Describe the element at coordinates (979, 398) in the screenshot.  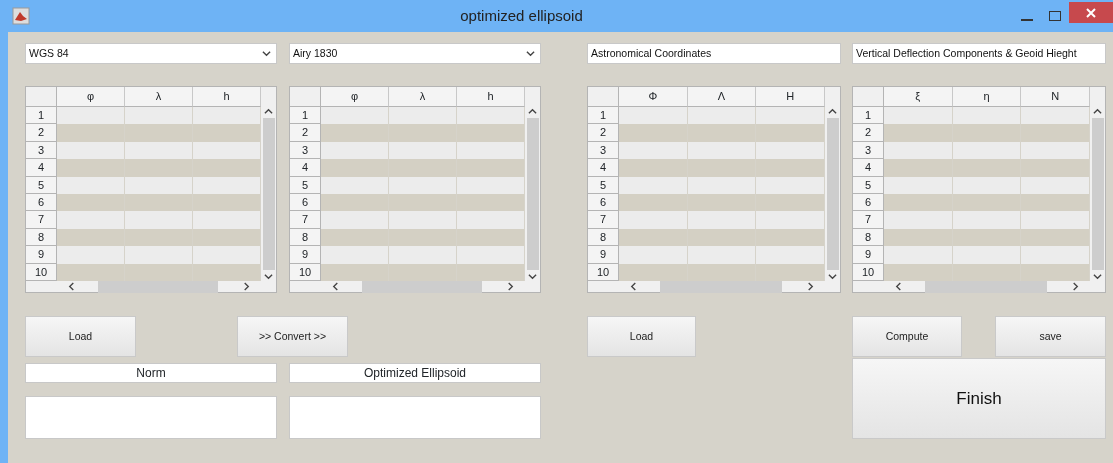
I see `finish-button: Finish` at that location.